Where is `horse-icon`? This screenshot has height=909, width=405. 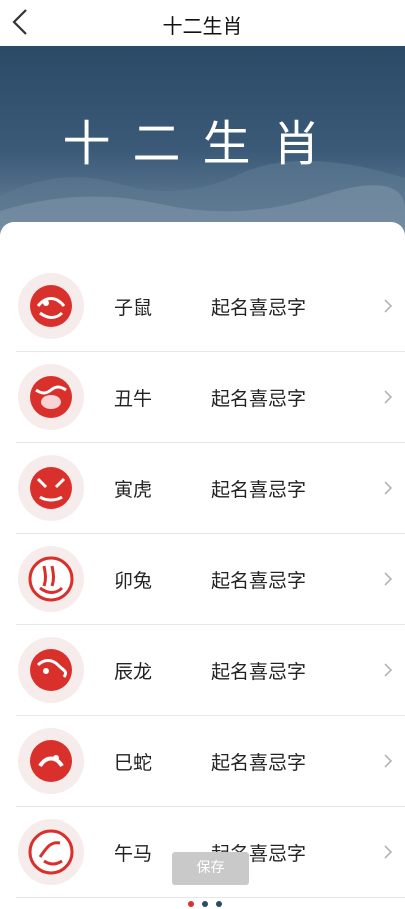
horse-icon is located at coordinates (51, 852).